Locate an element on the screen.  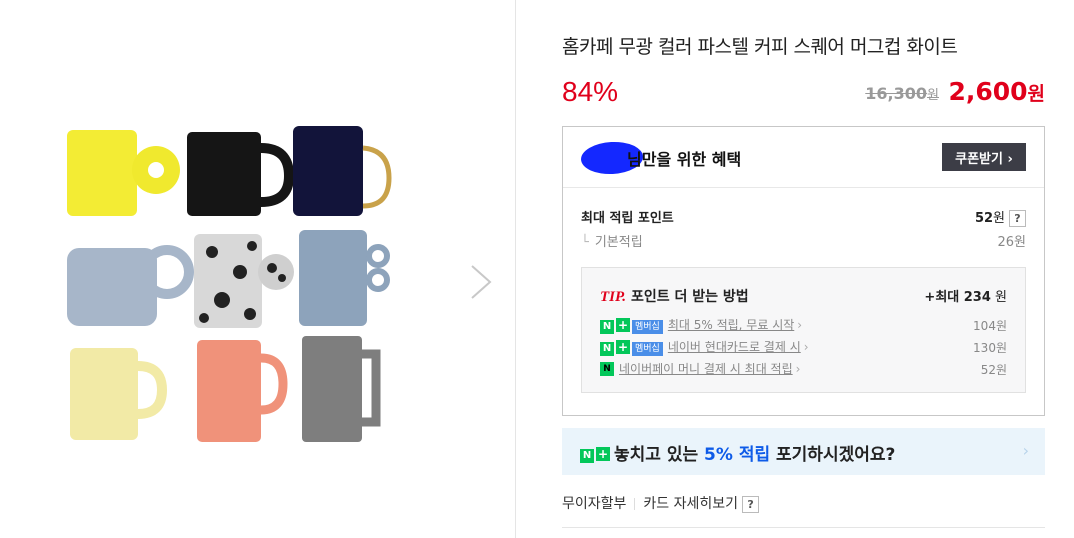
mug-speckled-blue is located at coordinates (130, 285).